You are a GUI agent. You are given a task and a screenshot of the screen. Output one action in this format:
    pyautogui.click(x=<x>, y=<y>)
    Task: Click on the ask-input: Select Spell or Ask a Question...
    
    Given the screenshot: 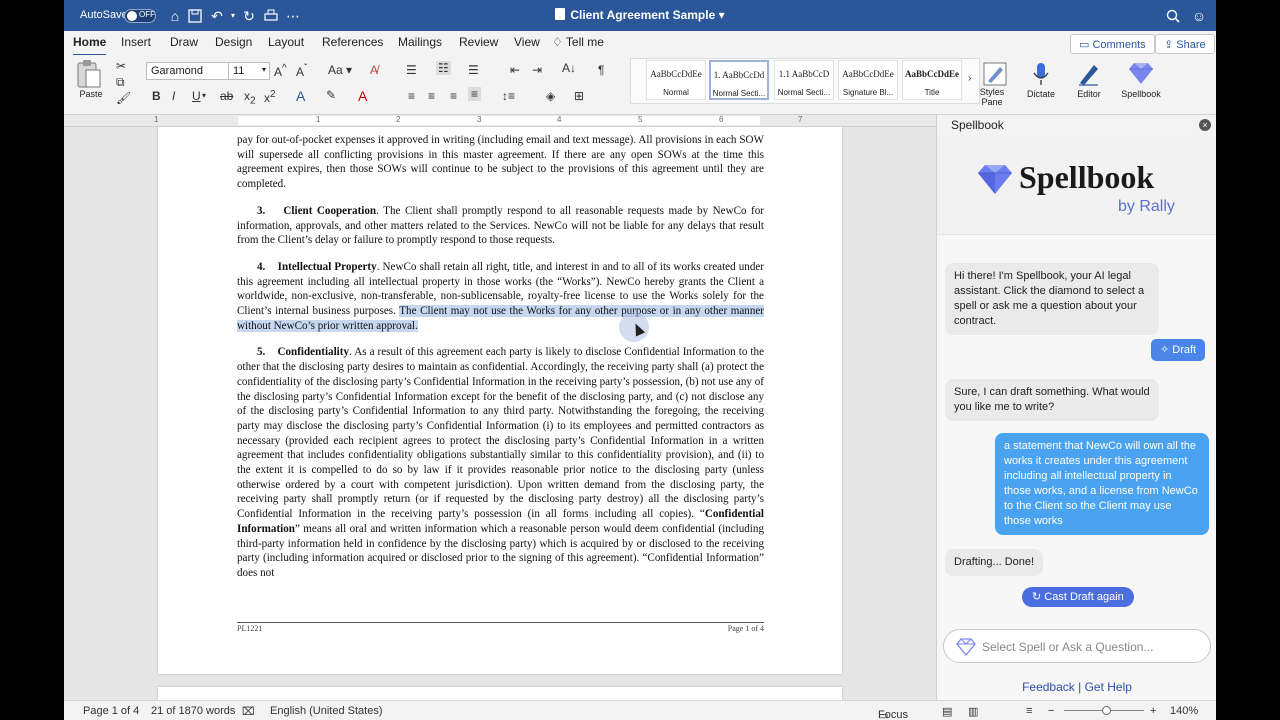 What is the action you would take?
    pyautogui.click(x=1077, y=646)
    